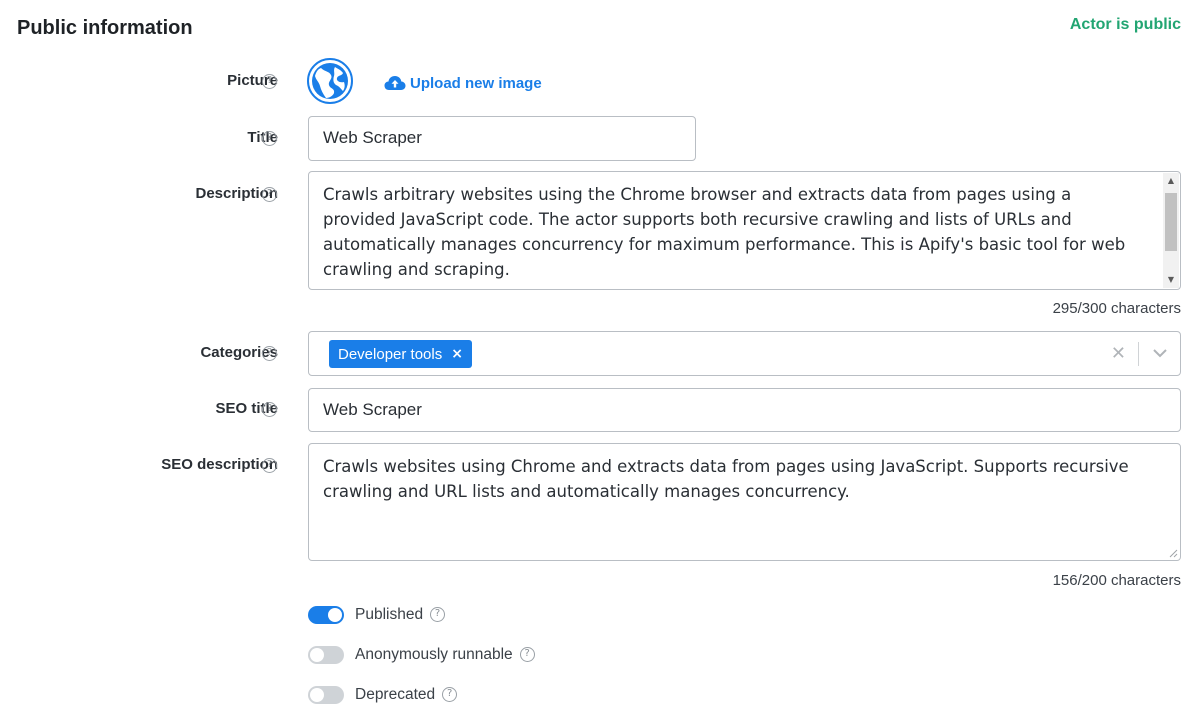 The height and width of the screenshot is (719, 1200). I want to click on seo-description-label: SEO description, so click(219, 464).